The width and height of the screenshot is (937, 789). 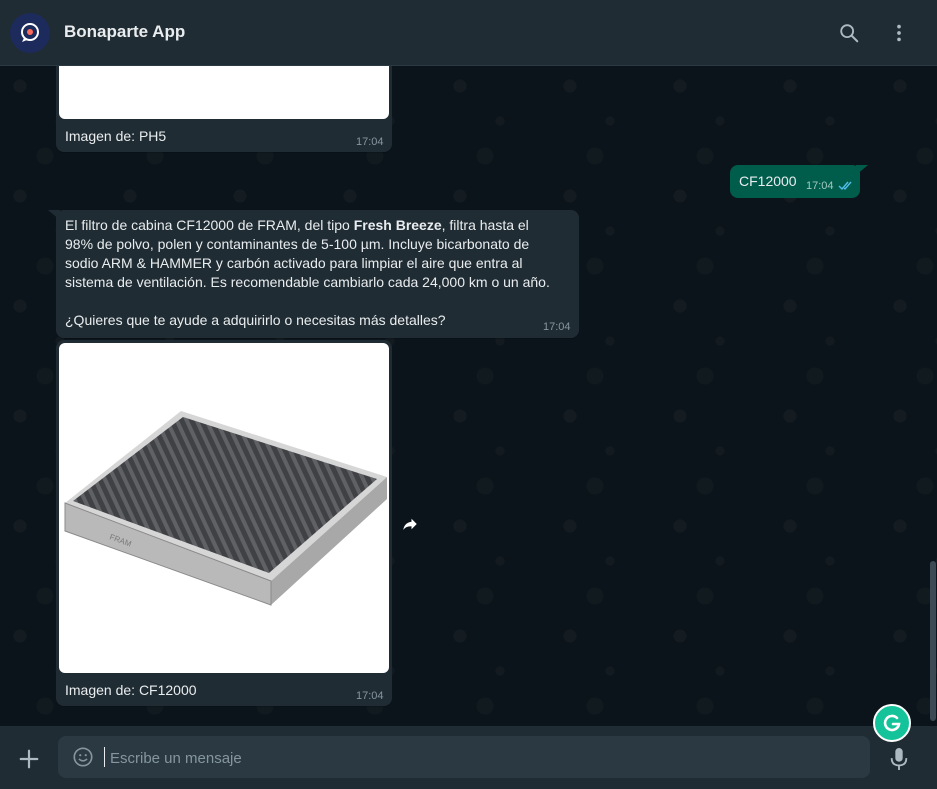 I want to click on scrollbar, so click(x=933, y=396).